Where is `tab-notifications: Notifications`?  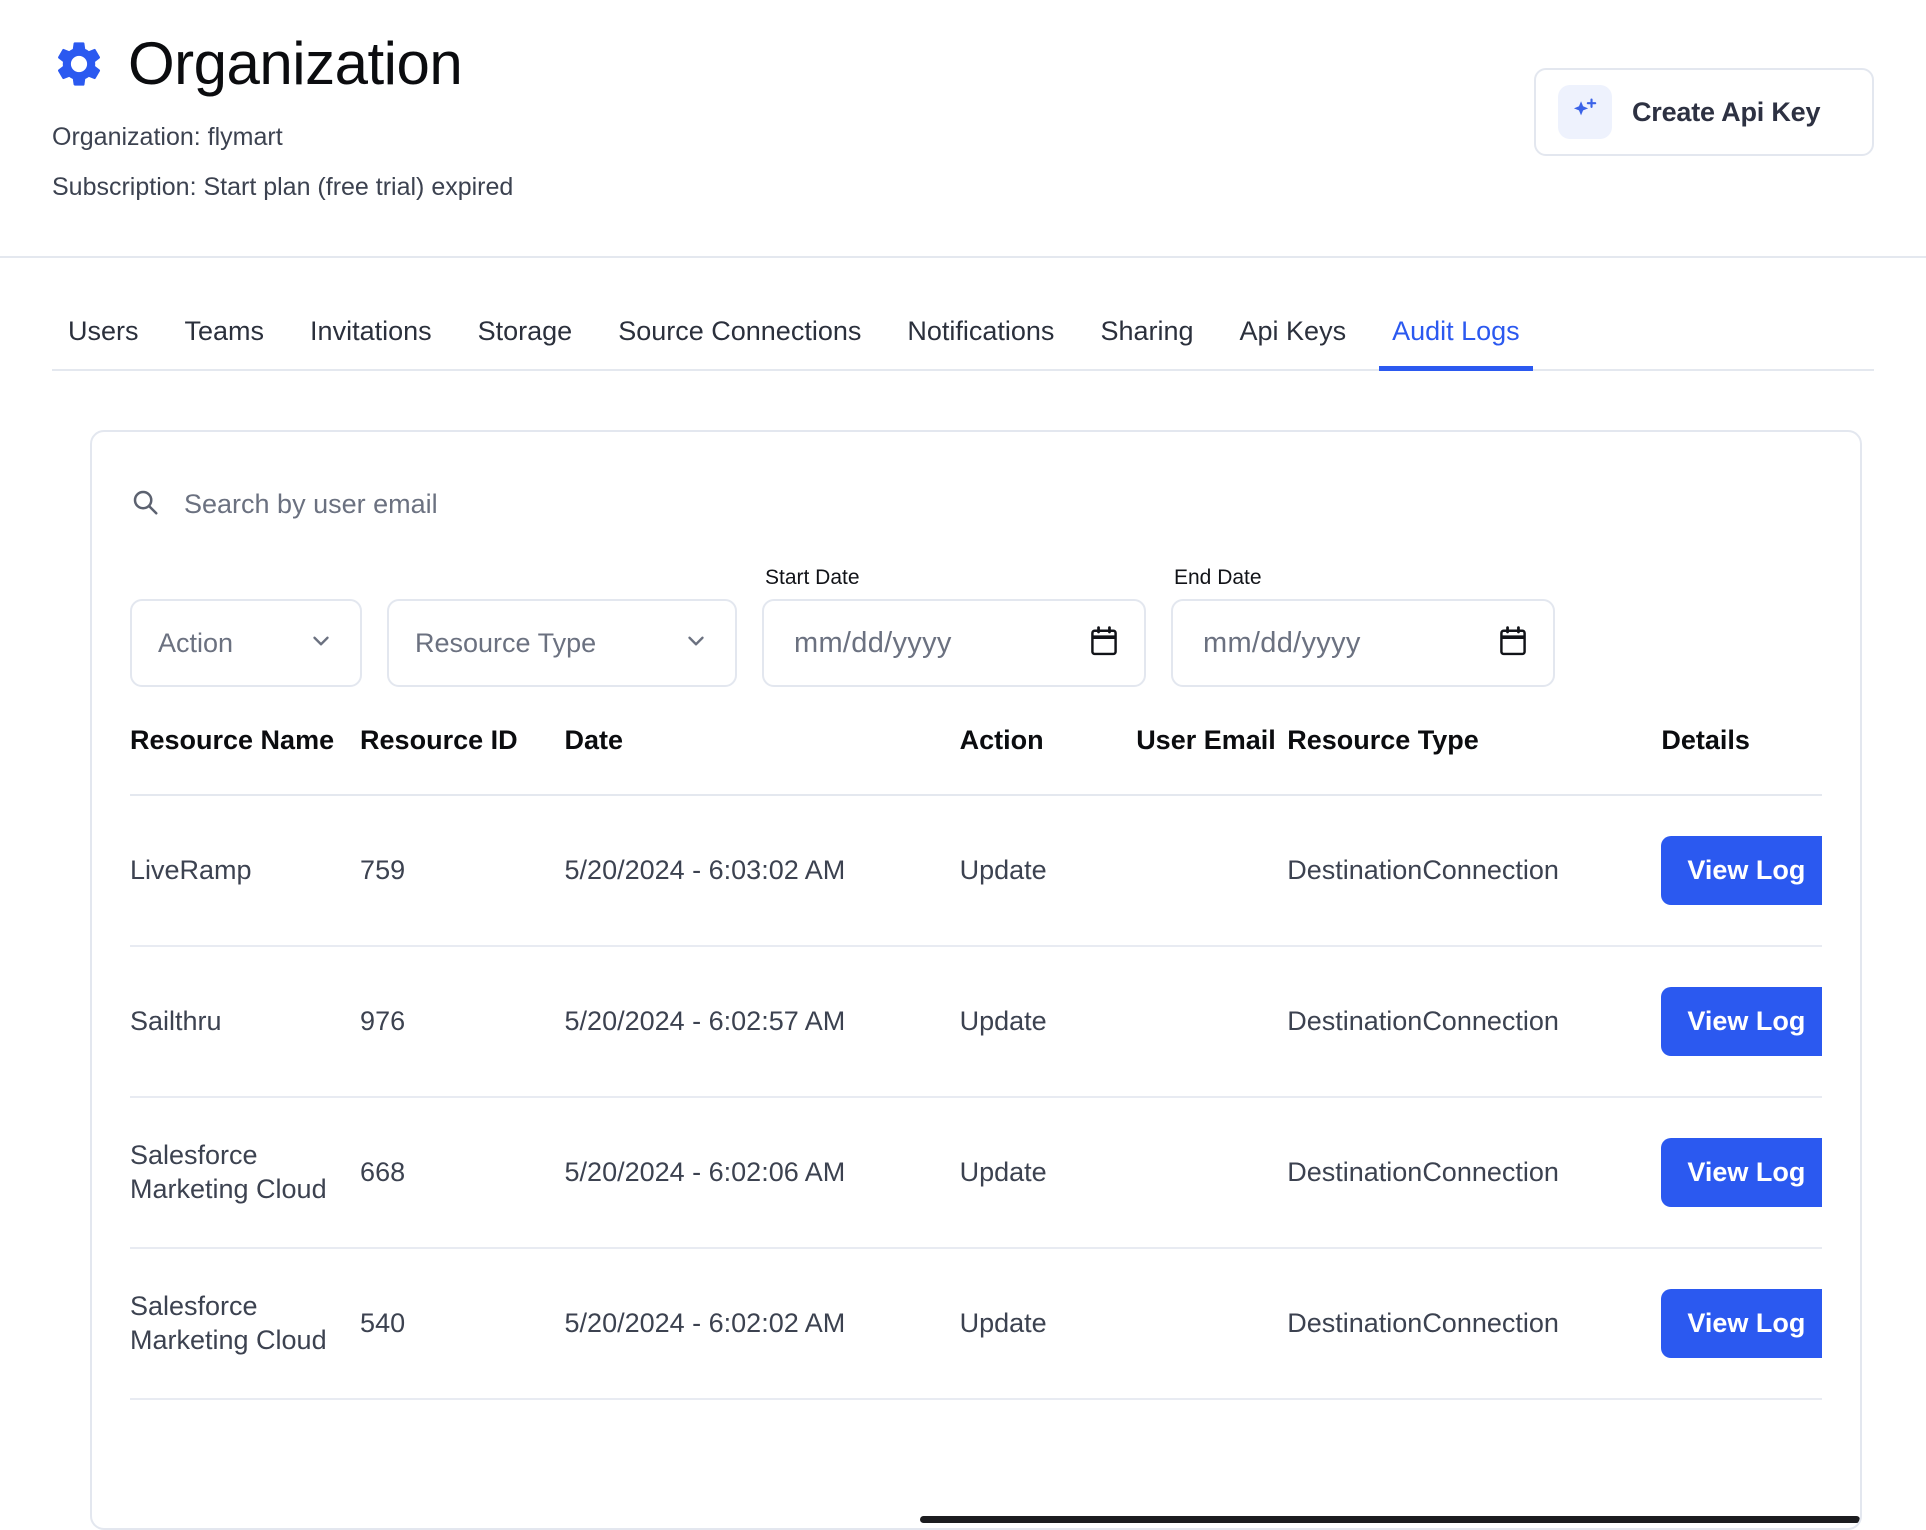
tab-notifications: Notifications is located at coordinates (980, 342).